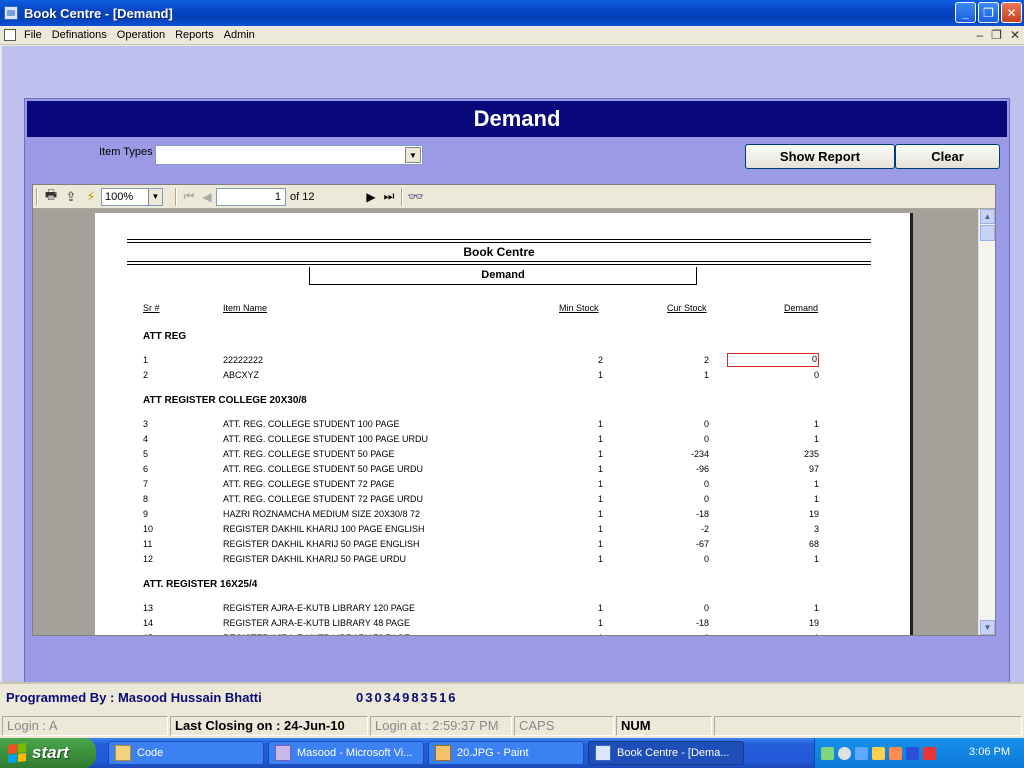  I want to click on task-label: Code, so click(150, 753).